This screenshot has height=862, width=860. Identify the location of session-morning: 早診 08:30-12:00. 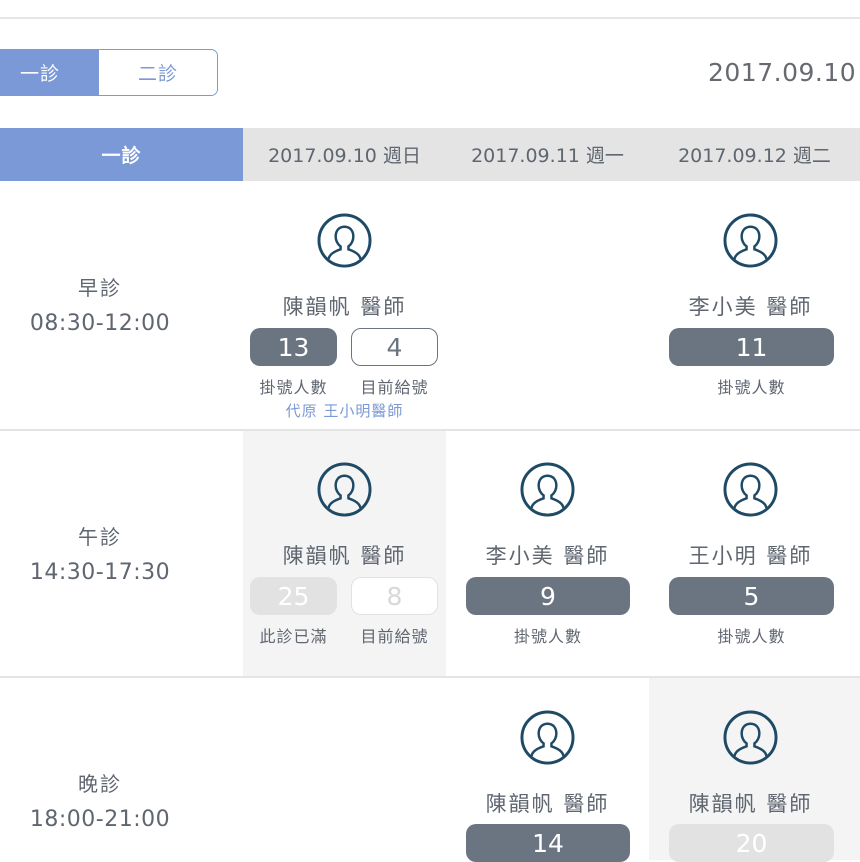
(100, 304).